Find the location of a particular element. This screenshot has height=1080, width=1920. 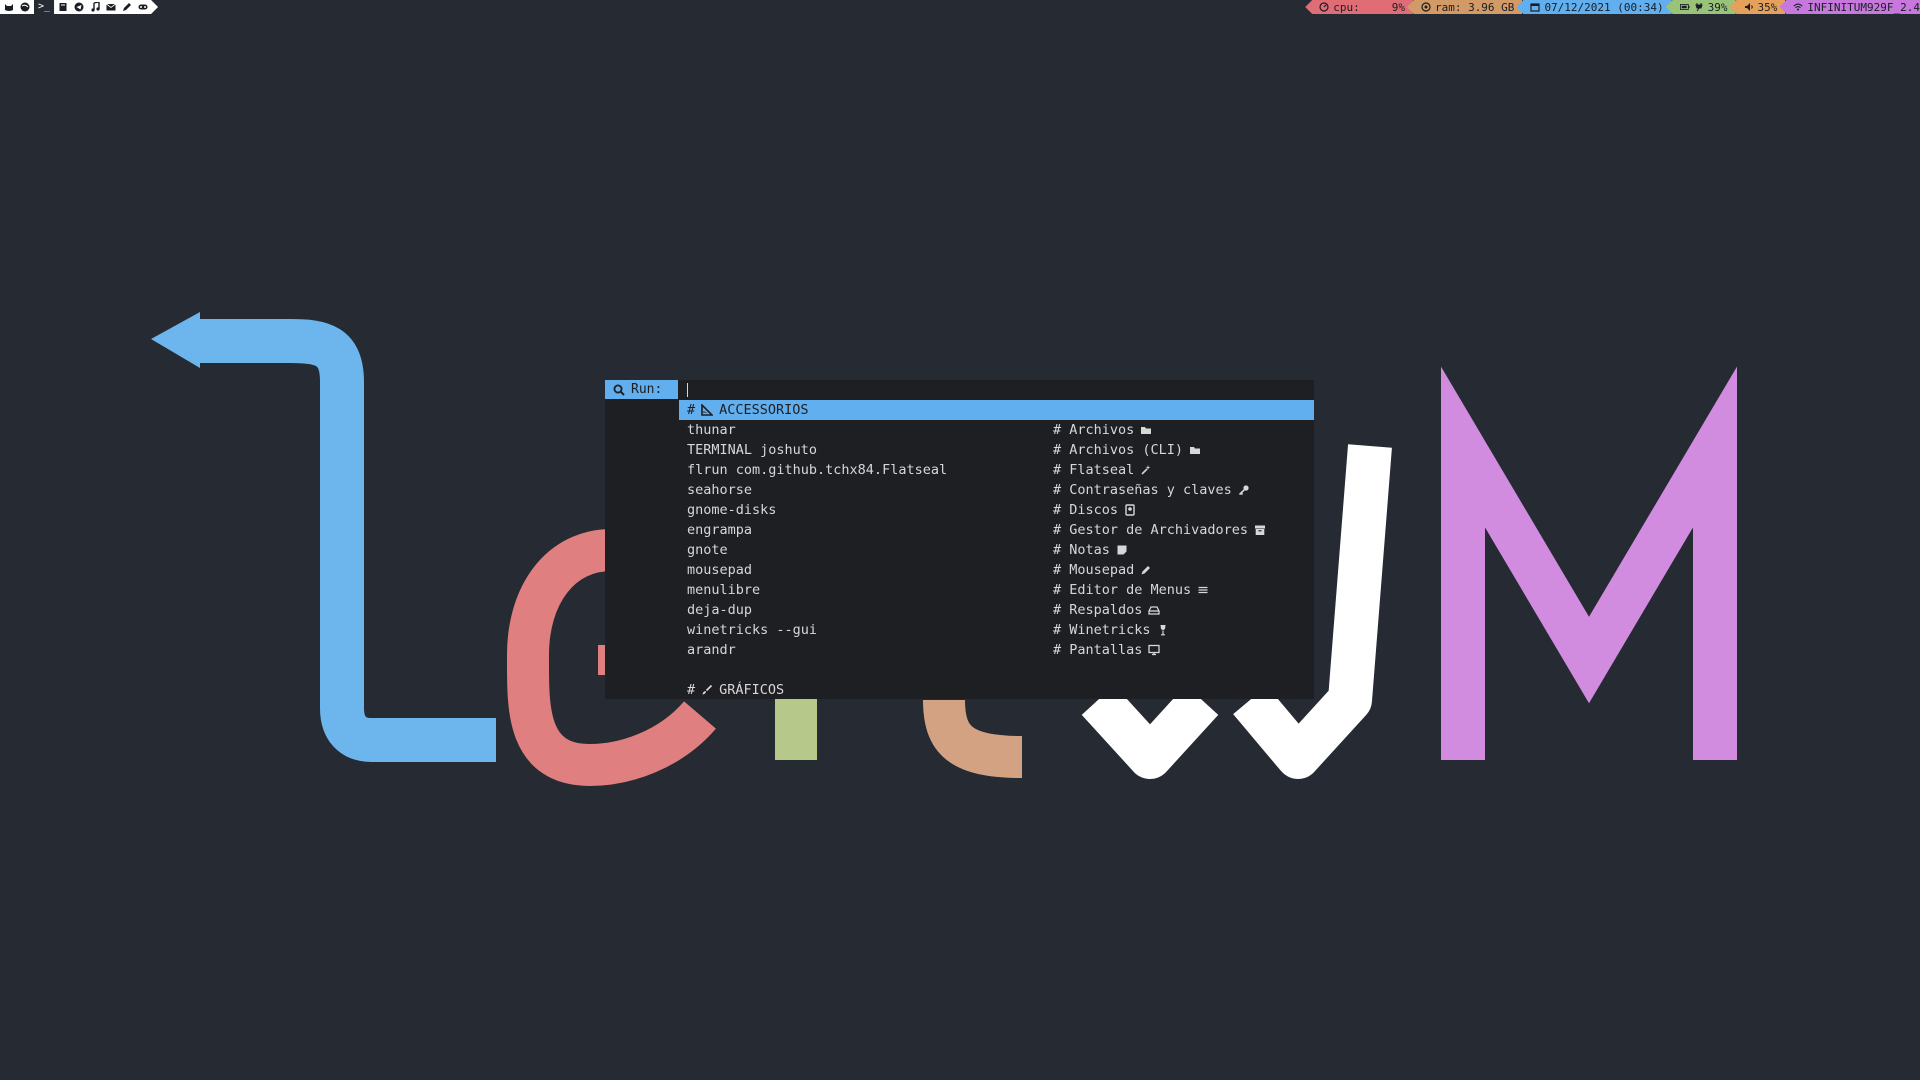

logo-letter-t is located at coordinates (973, 738).